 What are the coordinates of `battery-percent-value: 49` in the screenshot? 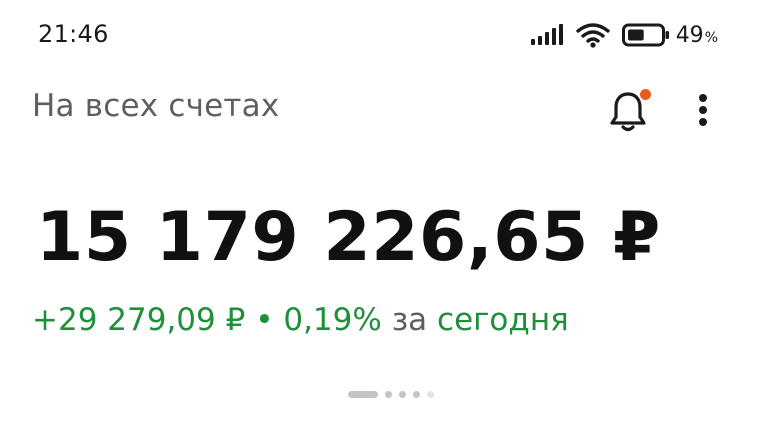 It's located at (689, 35).